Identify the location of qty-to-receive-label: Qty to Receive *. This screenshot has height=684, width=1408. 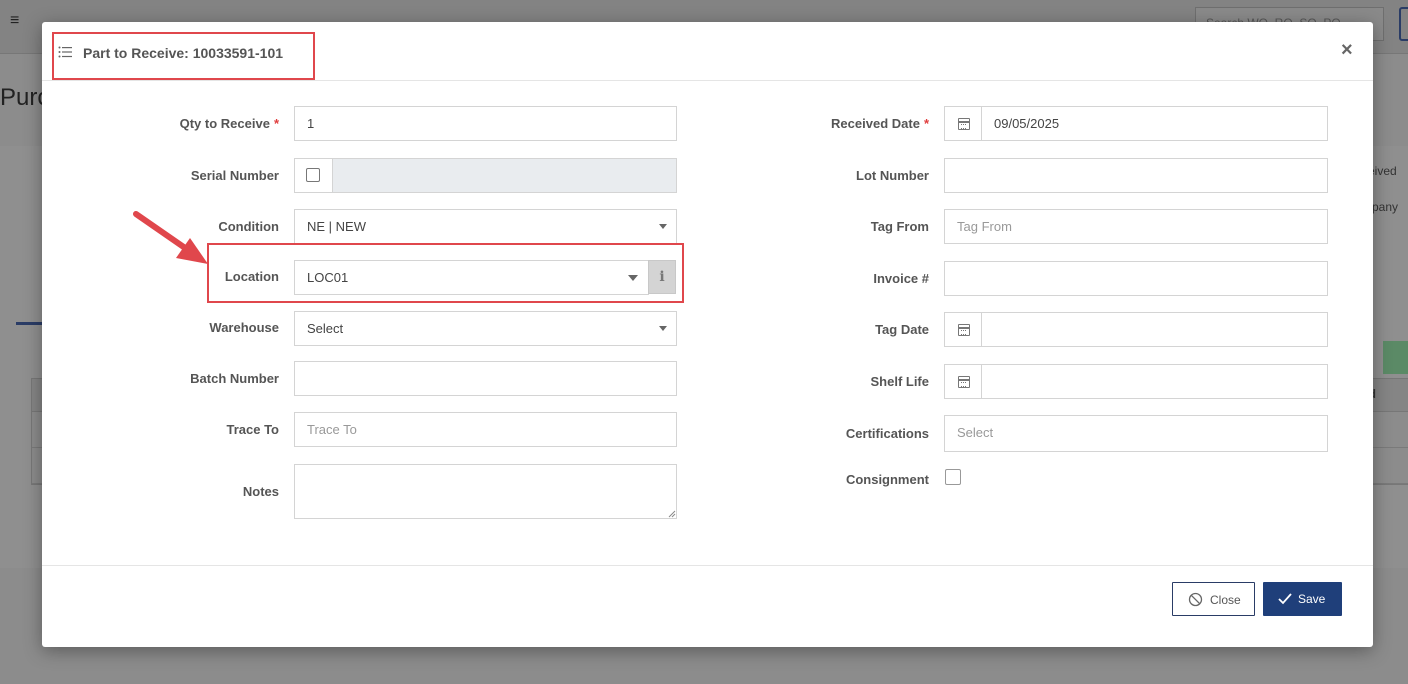
(229, 123).